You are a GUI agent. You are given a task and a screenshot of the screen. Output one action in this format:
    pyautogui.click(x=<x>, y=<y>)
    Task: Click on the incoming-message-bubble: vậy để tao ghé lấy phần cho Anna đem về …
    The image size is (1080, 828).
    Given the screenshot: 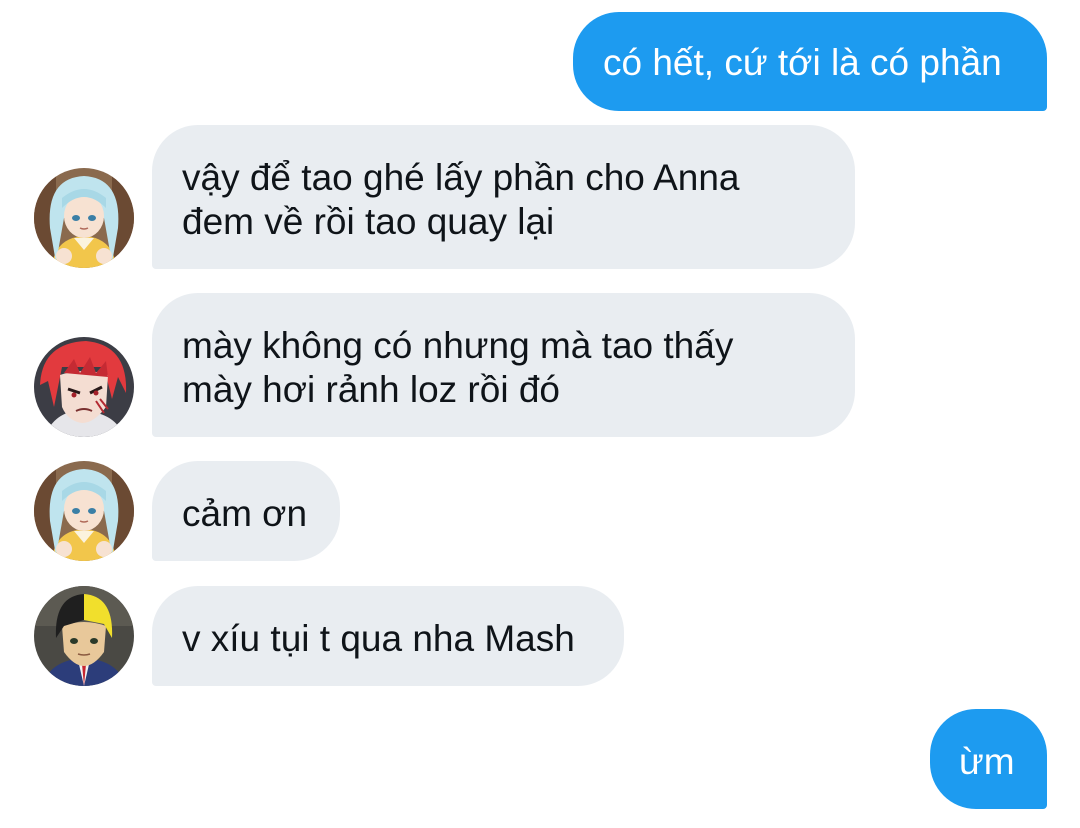 What is the action you would take?
    pyautogui.click(x=503, y=197)
    